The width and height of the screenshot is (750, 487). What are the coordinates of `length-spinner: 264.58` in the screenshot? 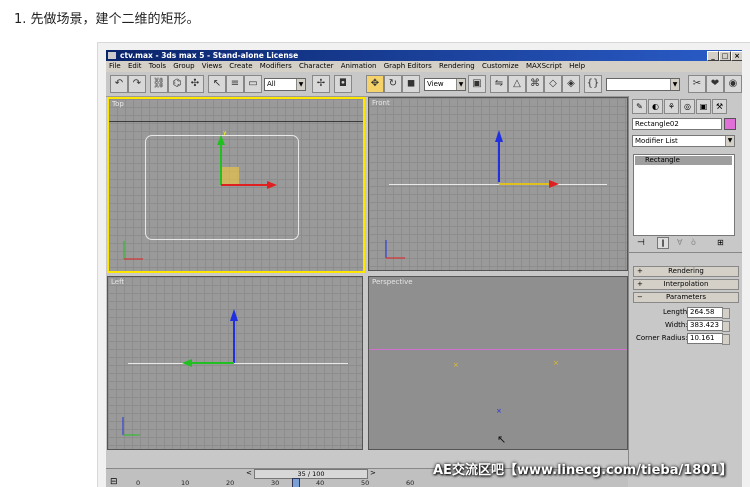 It's located at (708, 313).